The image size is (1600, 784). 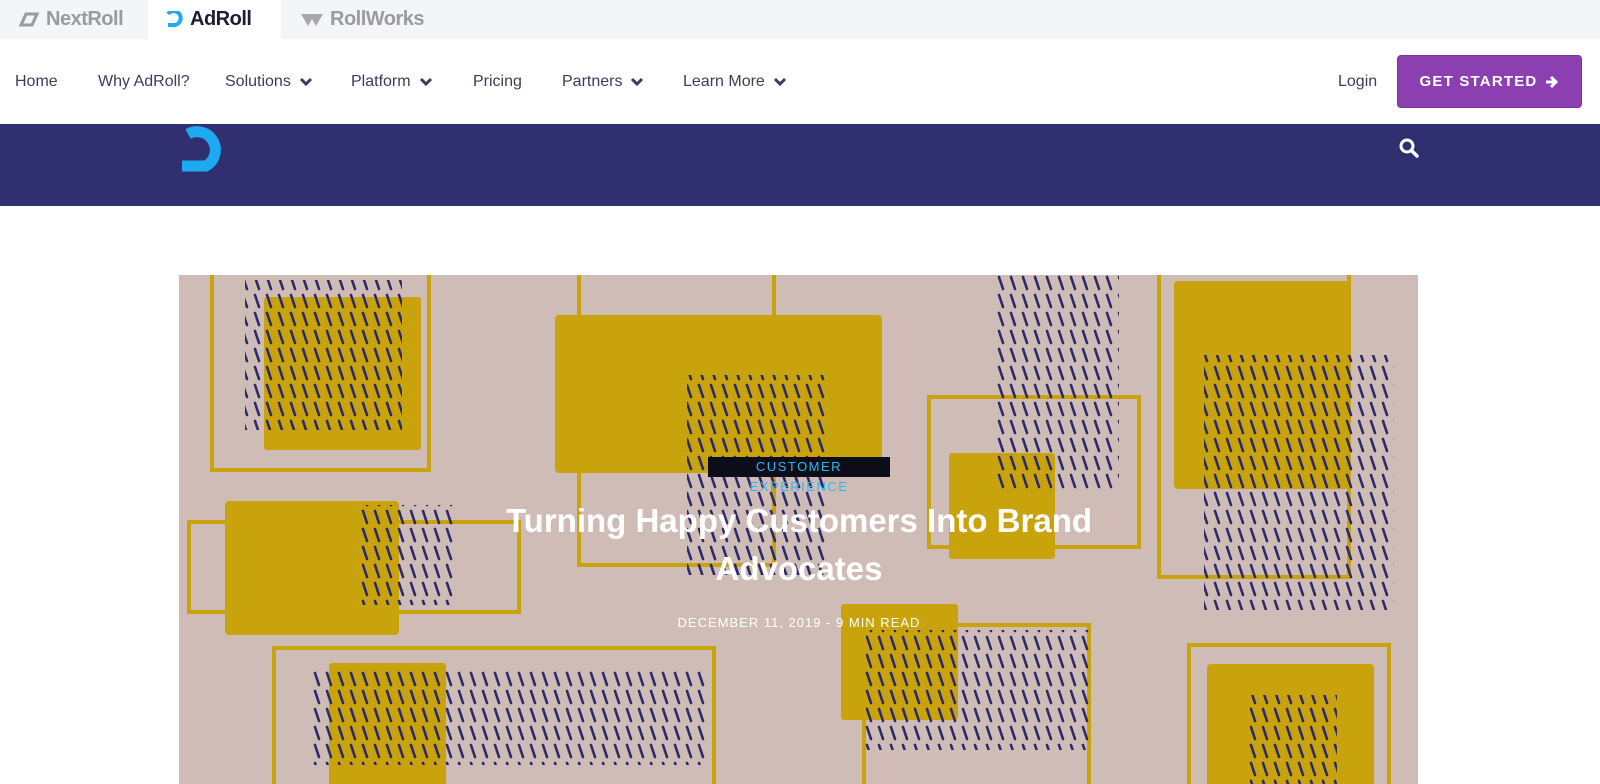 What do you see at coordinates (221, 19) in the screenshot?
I see `brand-tab-label: AdRoll` at bounding box center [221, 19].